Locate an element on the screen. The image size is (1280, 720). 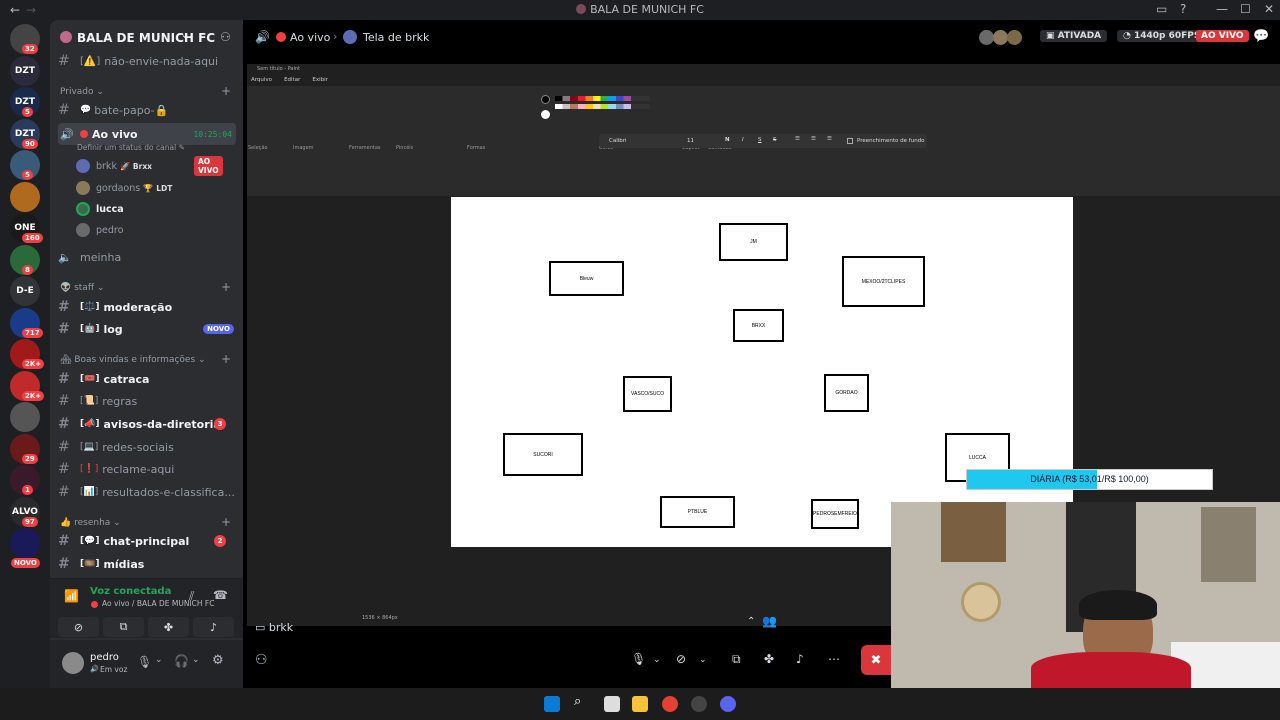
menu-arquivo: Arquivo is located at coordinates (261, 80).